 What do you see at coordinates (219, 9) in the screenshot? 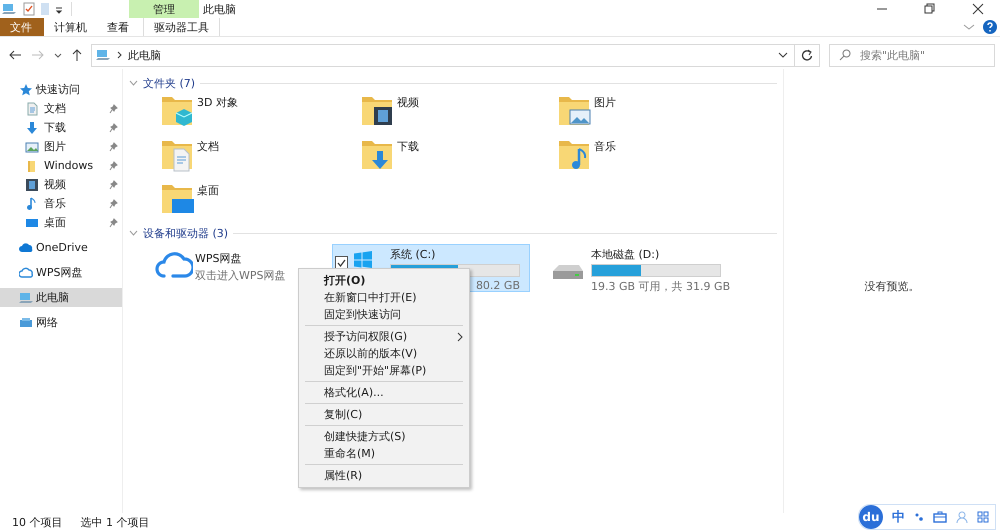
I see `window-title: 此电脑` at bounding box center [219, 9].